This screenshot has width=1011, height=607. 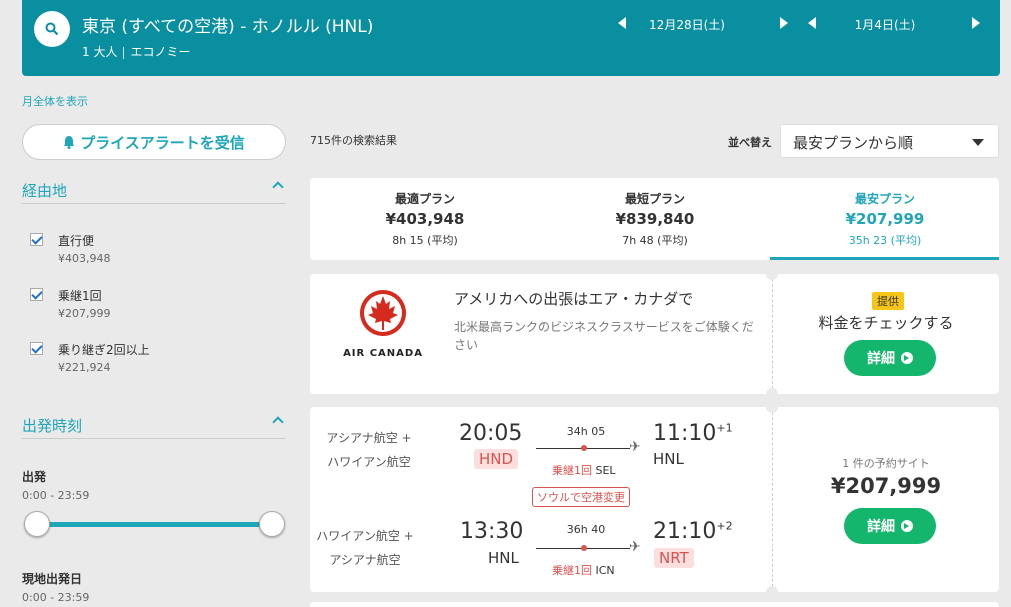 What do you see at coordinates (84, 367) in the screenshot?
I see `stops-option-price: ¥221,924` at bounding box center [84, 367].